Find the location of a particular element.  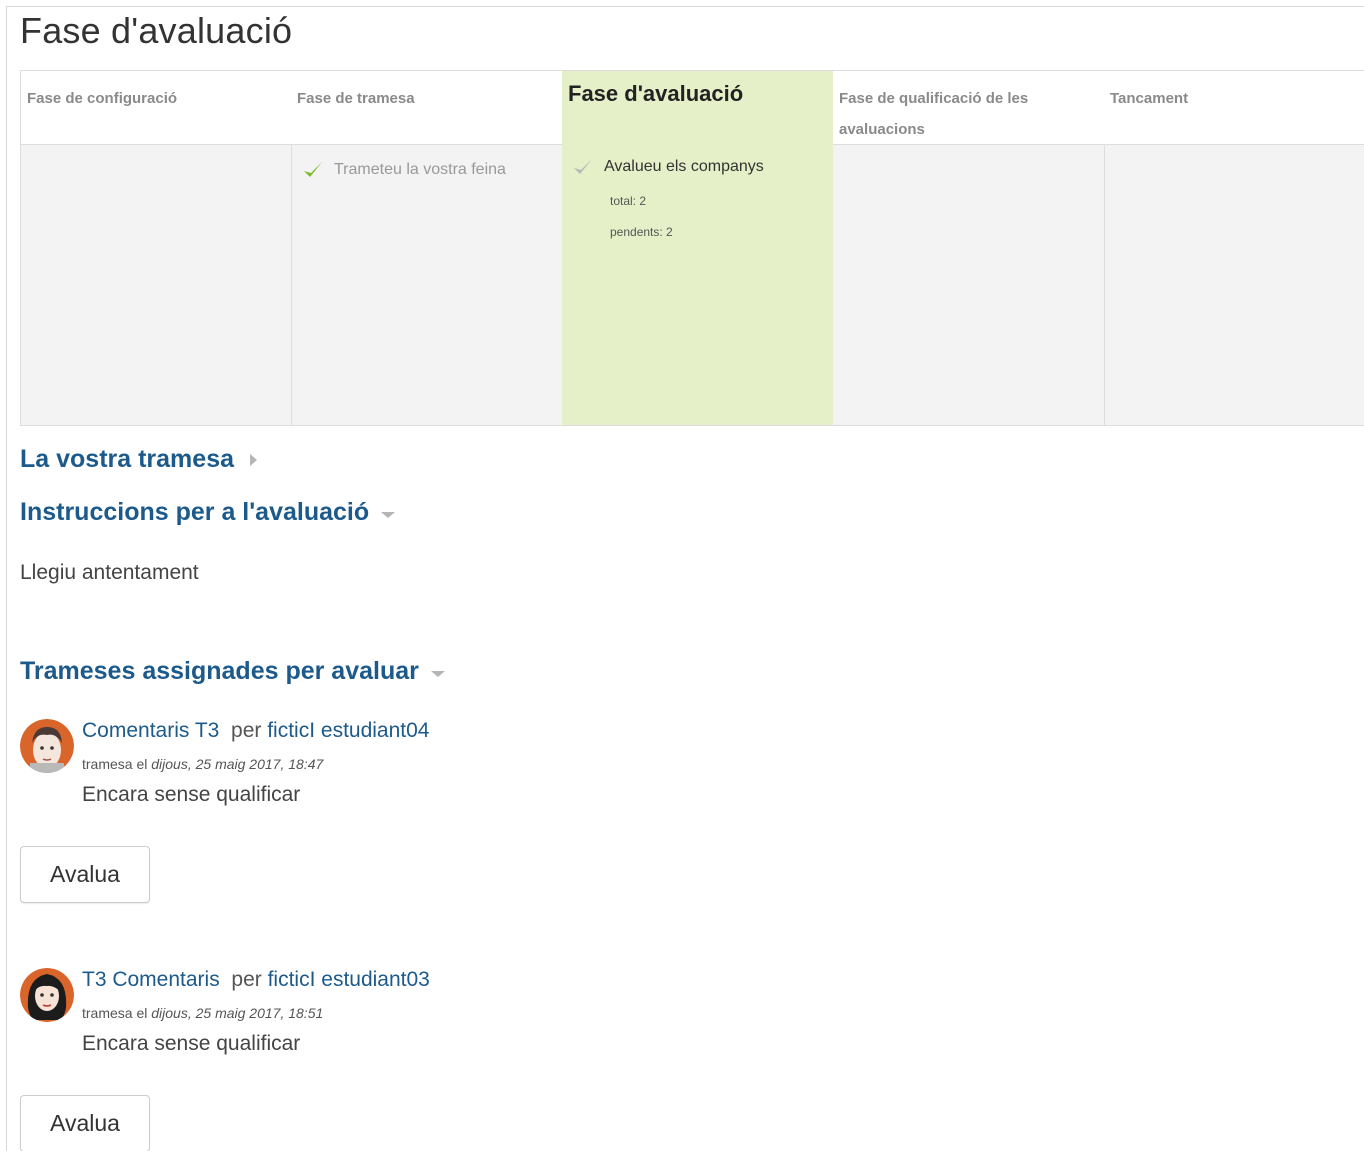

task-assess-peers: Avalueu els companys is located at coordinates (668, 167).